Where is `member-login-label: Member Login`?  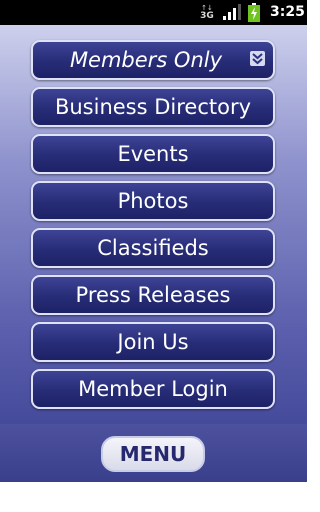
member-login-label: Member Login is located at coordinates (153, 389).